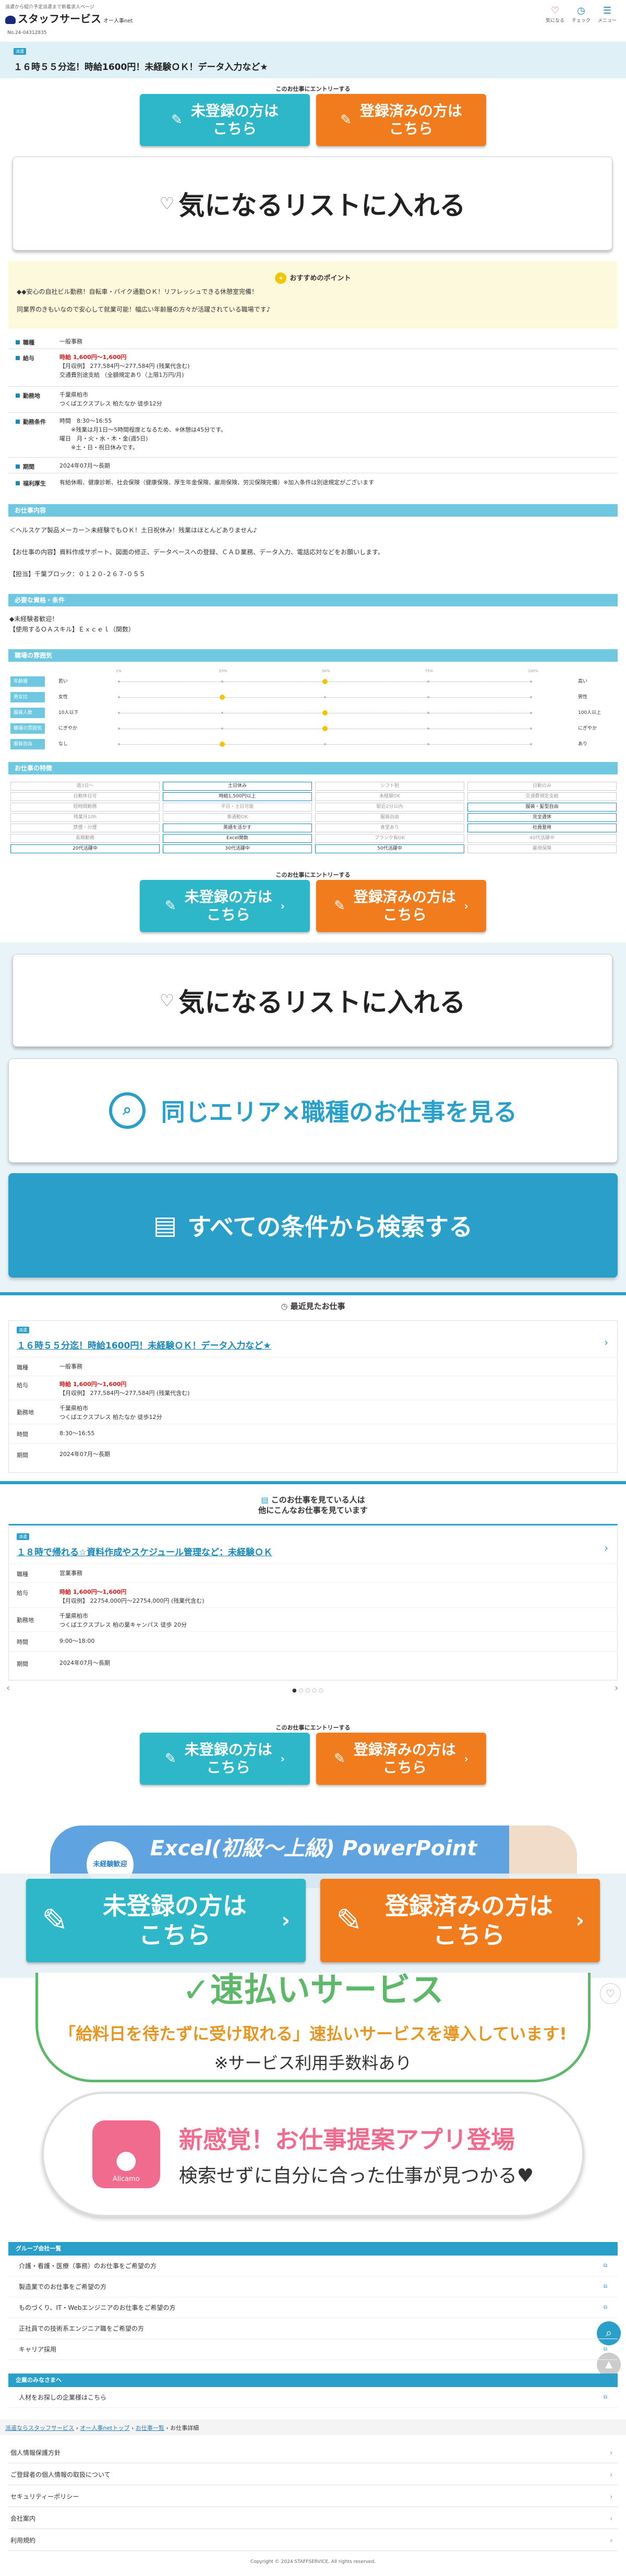 The image size is (626, 2576). What do you see at coordinates (460, 1921) in the screenshot?
I see `sticky-registered-entry-button: ✎ 登録済みの方は こちら ›` at bounding box center [460, 1921].